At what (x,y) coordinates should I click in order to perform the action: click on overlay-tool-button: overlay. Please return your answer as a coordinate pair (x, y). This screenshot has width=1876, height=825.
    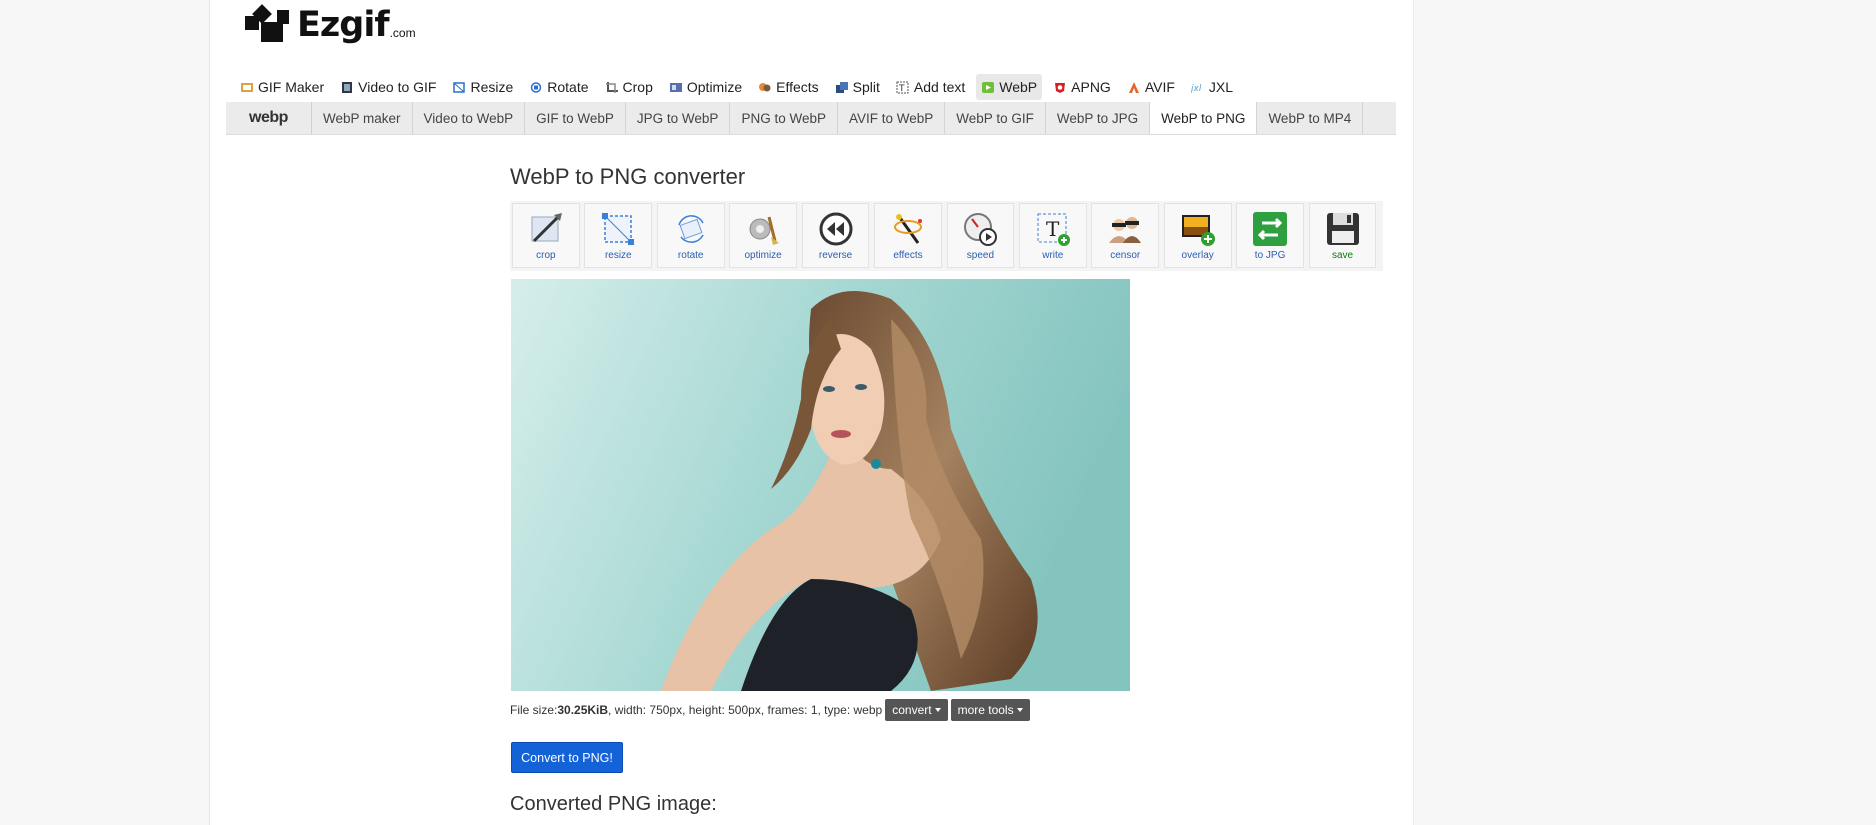
    Looking at the image, I should click on (1197, 235).